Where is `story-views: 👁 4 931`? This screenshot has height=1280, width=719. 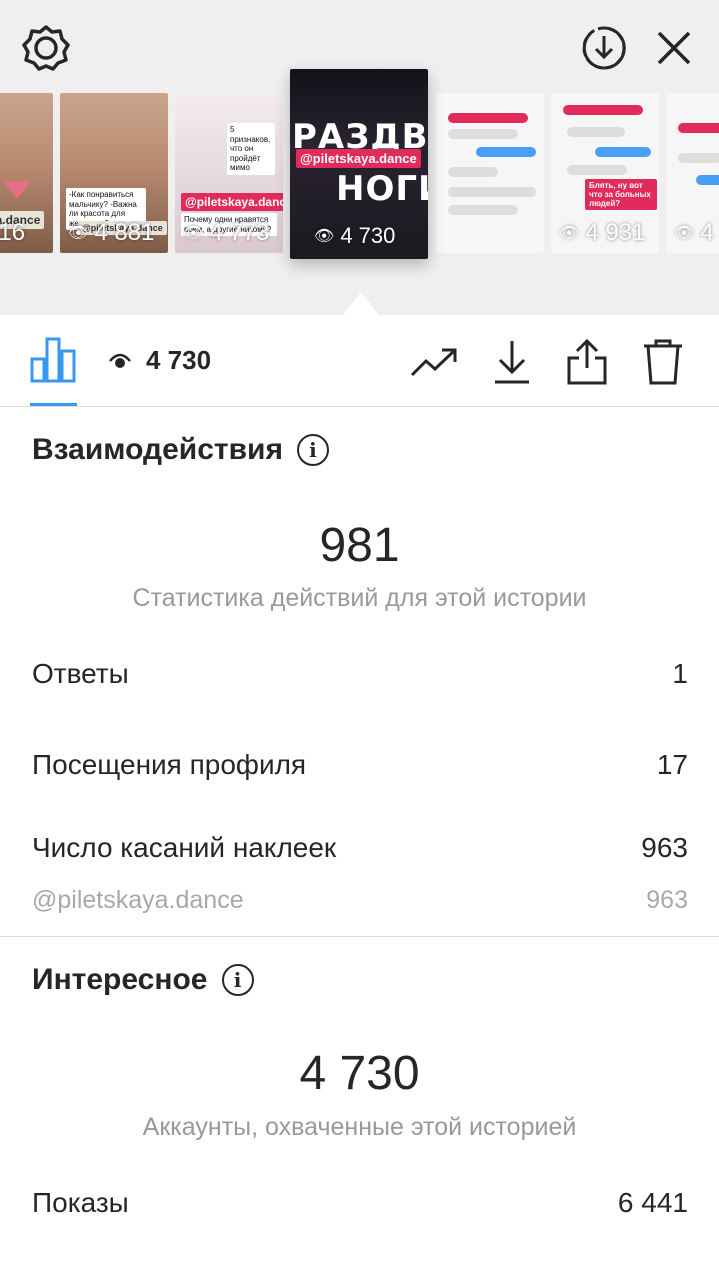 story-views: 👁 4 931 is located at coordinates (602, 233).